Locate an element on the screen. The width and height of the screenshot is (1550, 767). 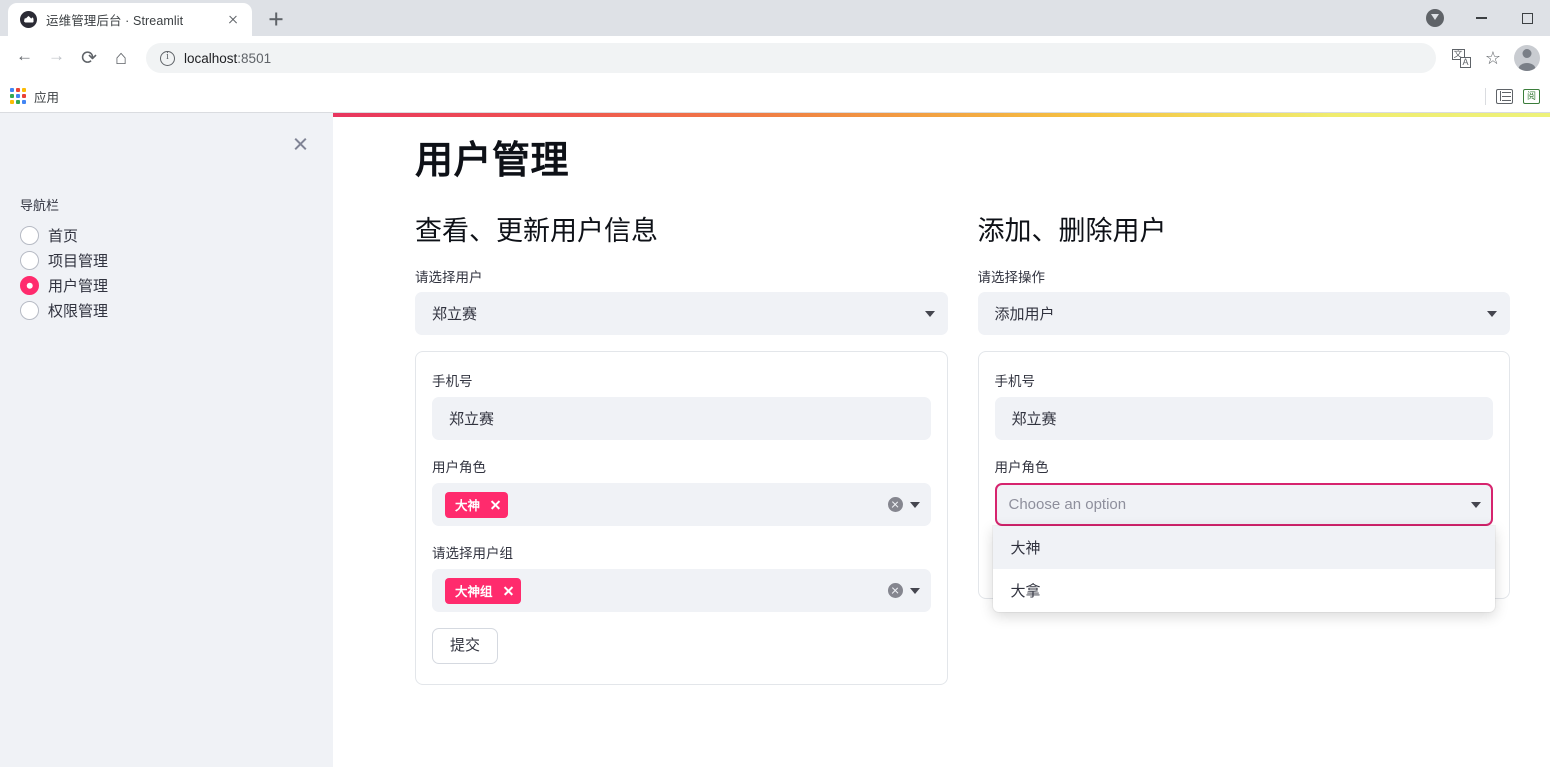
tab-strip: 运维管理后台 · Streamlit is located at coordinates (775, 18).